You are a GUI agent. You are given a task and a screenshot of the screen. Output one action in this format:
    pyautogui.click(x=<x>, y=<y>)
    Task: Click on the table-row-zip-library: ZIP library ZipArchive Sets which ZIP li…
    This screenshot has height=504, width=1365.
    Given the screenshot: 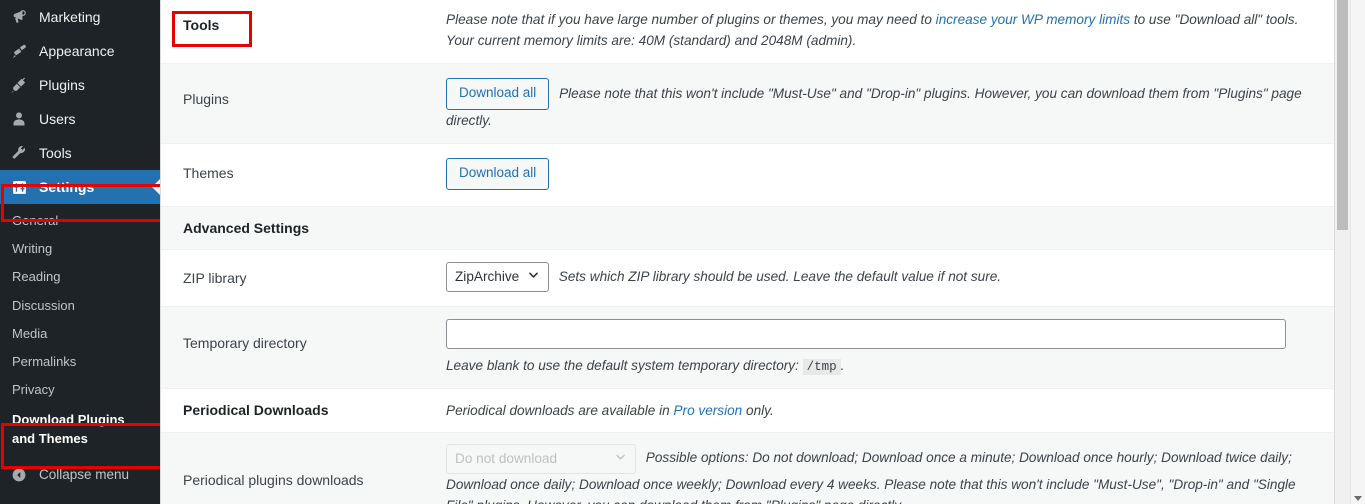 What is the action you would take?
    pyautogui.click(x=747, y=279)
    